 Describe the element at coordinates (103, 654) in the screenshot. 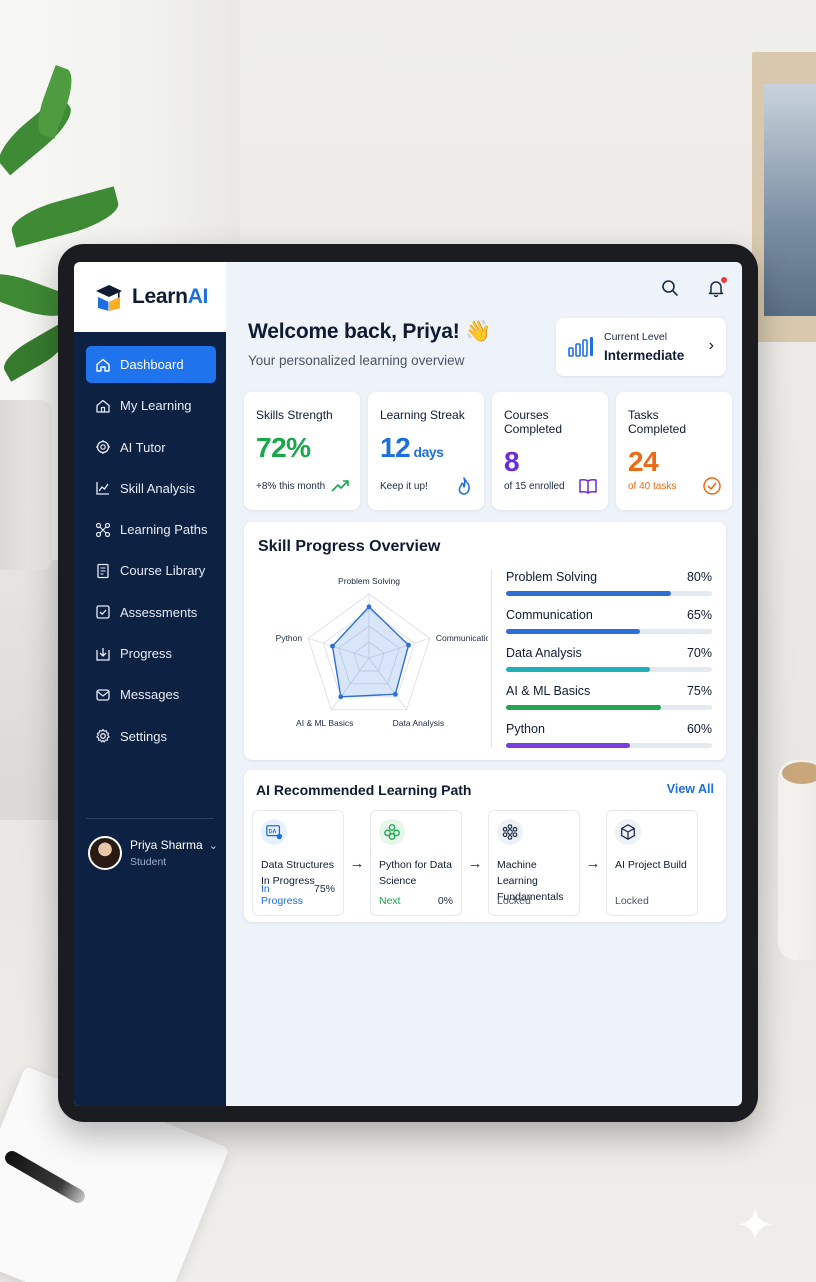

I see `progress-icon` at that location.